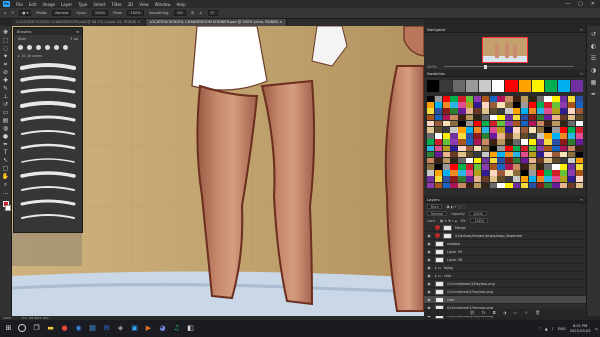 The height and width of the screenshot is (337, 600). Describe the element at coordinates (505, 276) in the screenshot. I see `layer-row: ◉ ▸ ▭ char` at that location.